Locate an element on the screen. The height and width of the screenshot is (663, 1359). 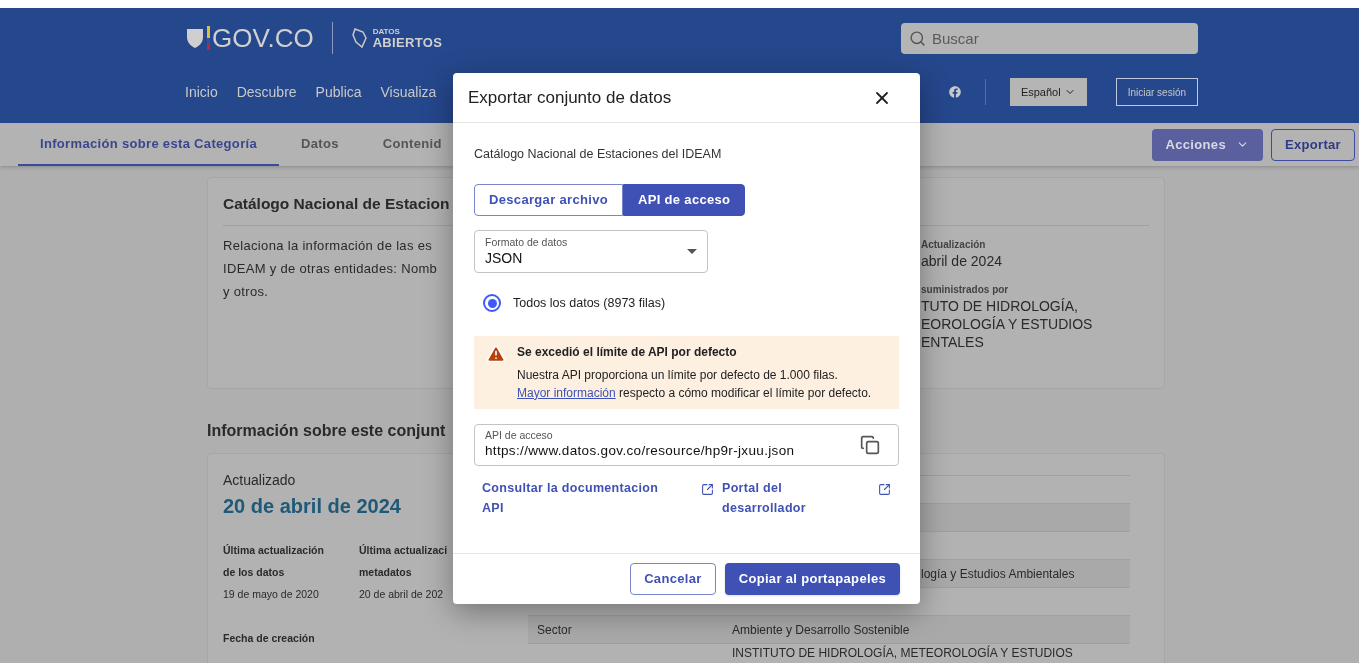
cancel-button: Cancelar is located at coordinates (673, 579).